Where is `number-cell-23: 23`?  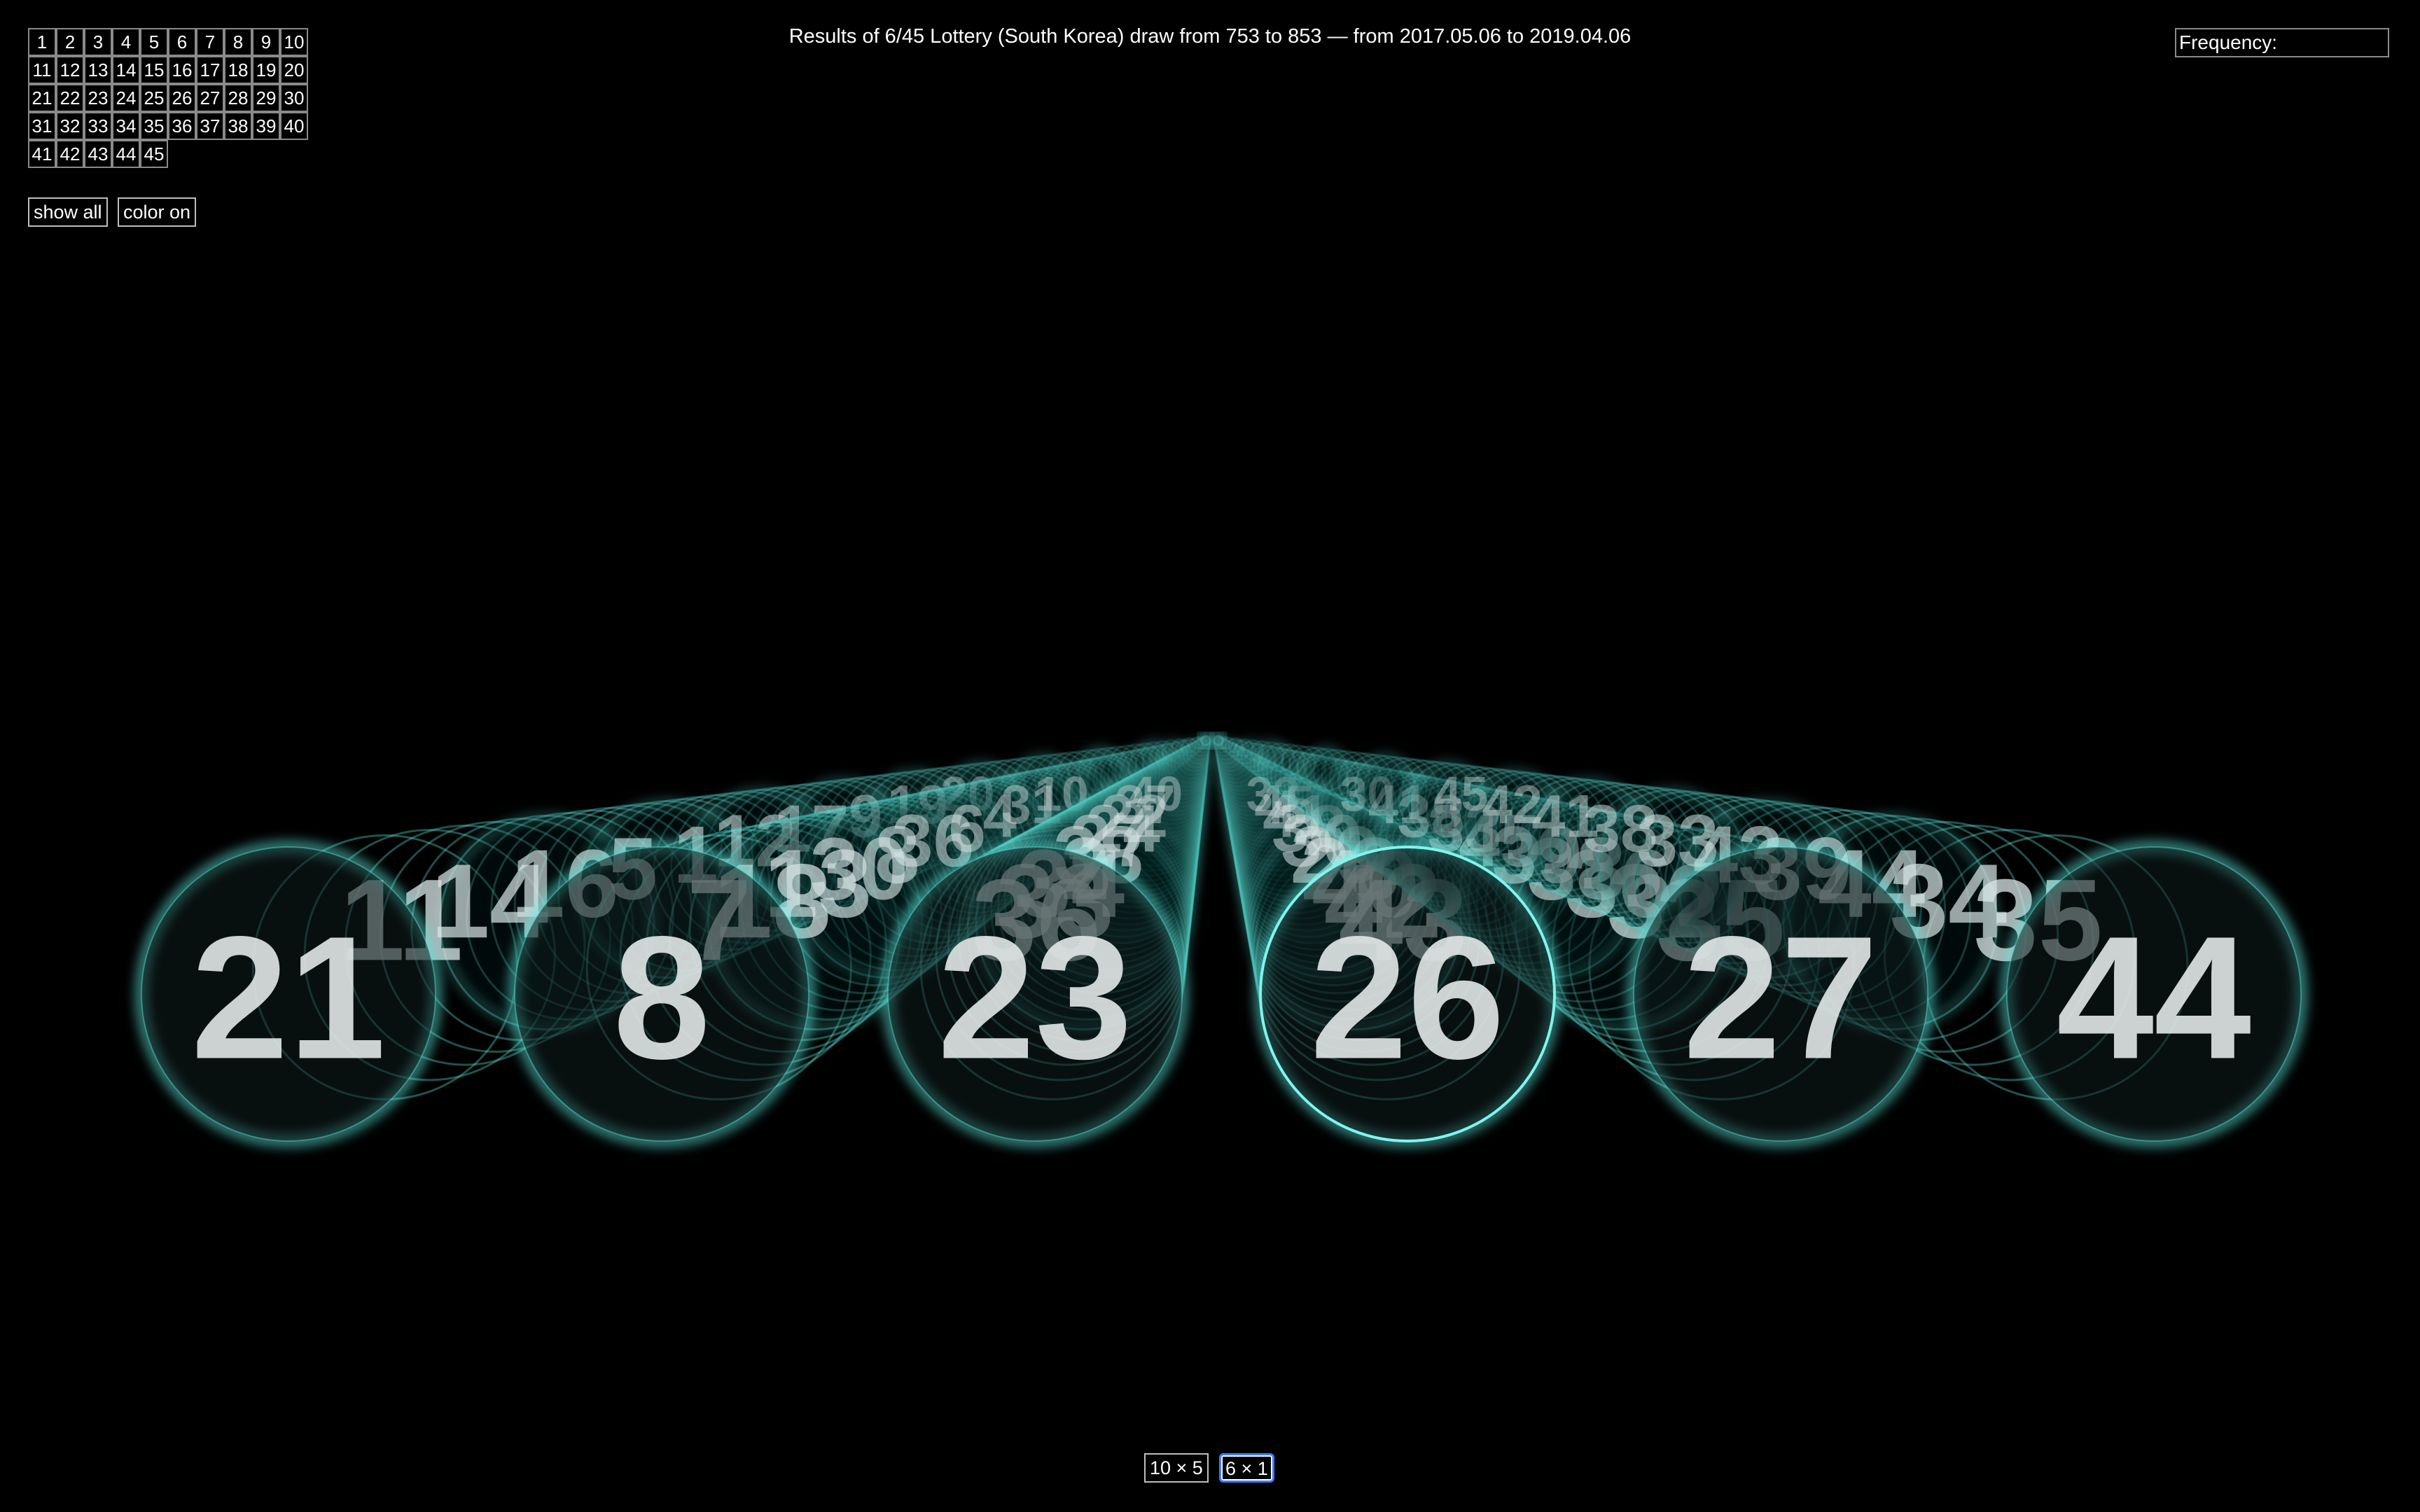 number-cell-23: 23 is located at coordinates (98, 98).